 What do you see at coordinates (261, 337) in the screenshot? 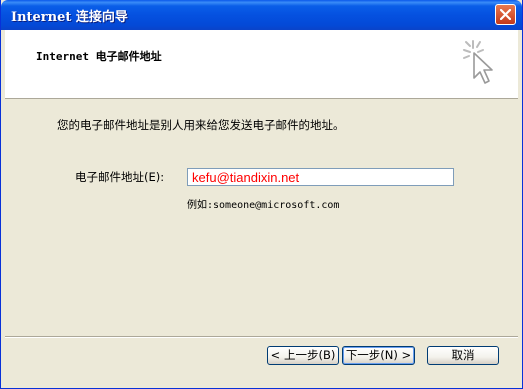
I see `footer-divider` at bounding box center [261, 337].